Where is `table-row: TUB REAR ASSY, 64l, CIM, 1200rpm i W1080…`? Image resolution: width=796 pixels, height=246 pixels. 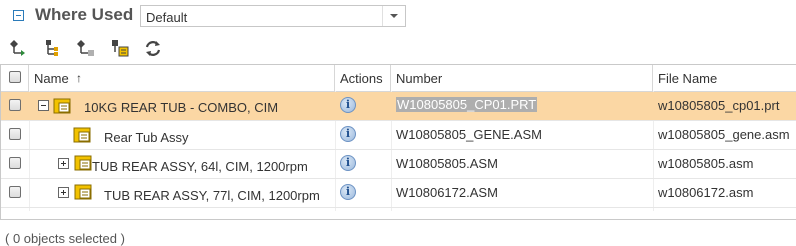 table-row: TUB REAR ASSY, 64l, CIM, 1200rpm i W1080… is located at coordinates (398, 164).